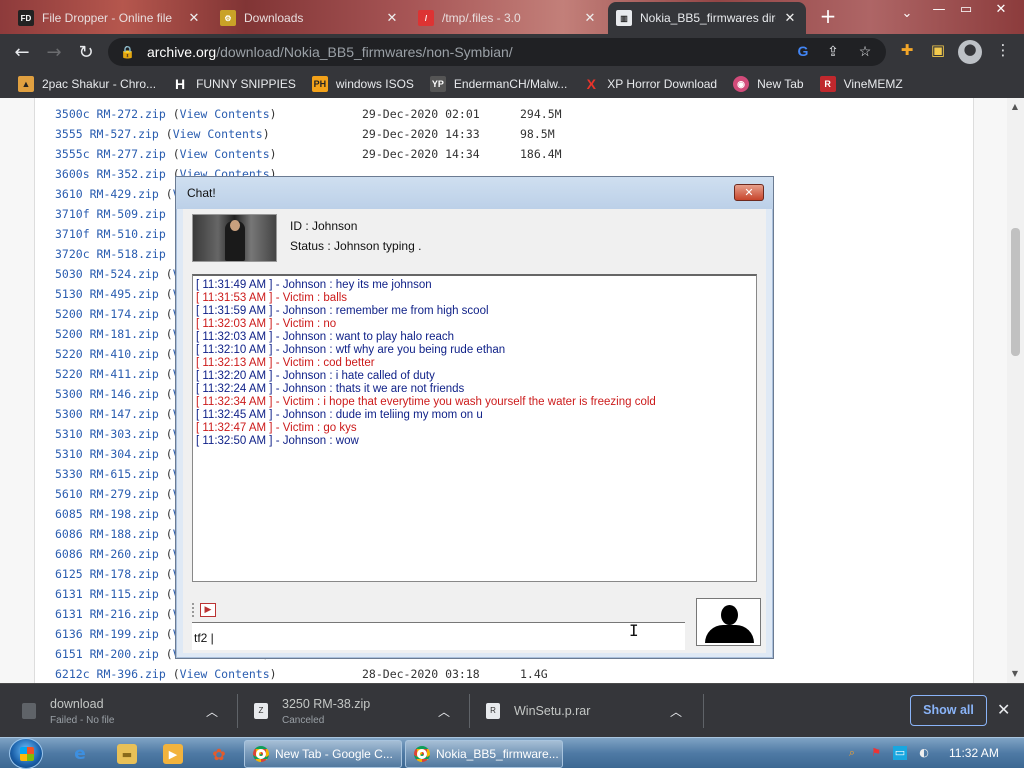 The height and width of the screenshot is (769, 1024). I want to click on internet-explorer-icon: e, so click(80, 754).